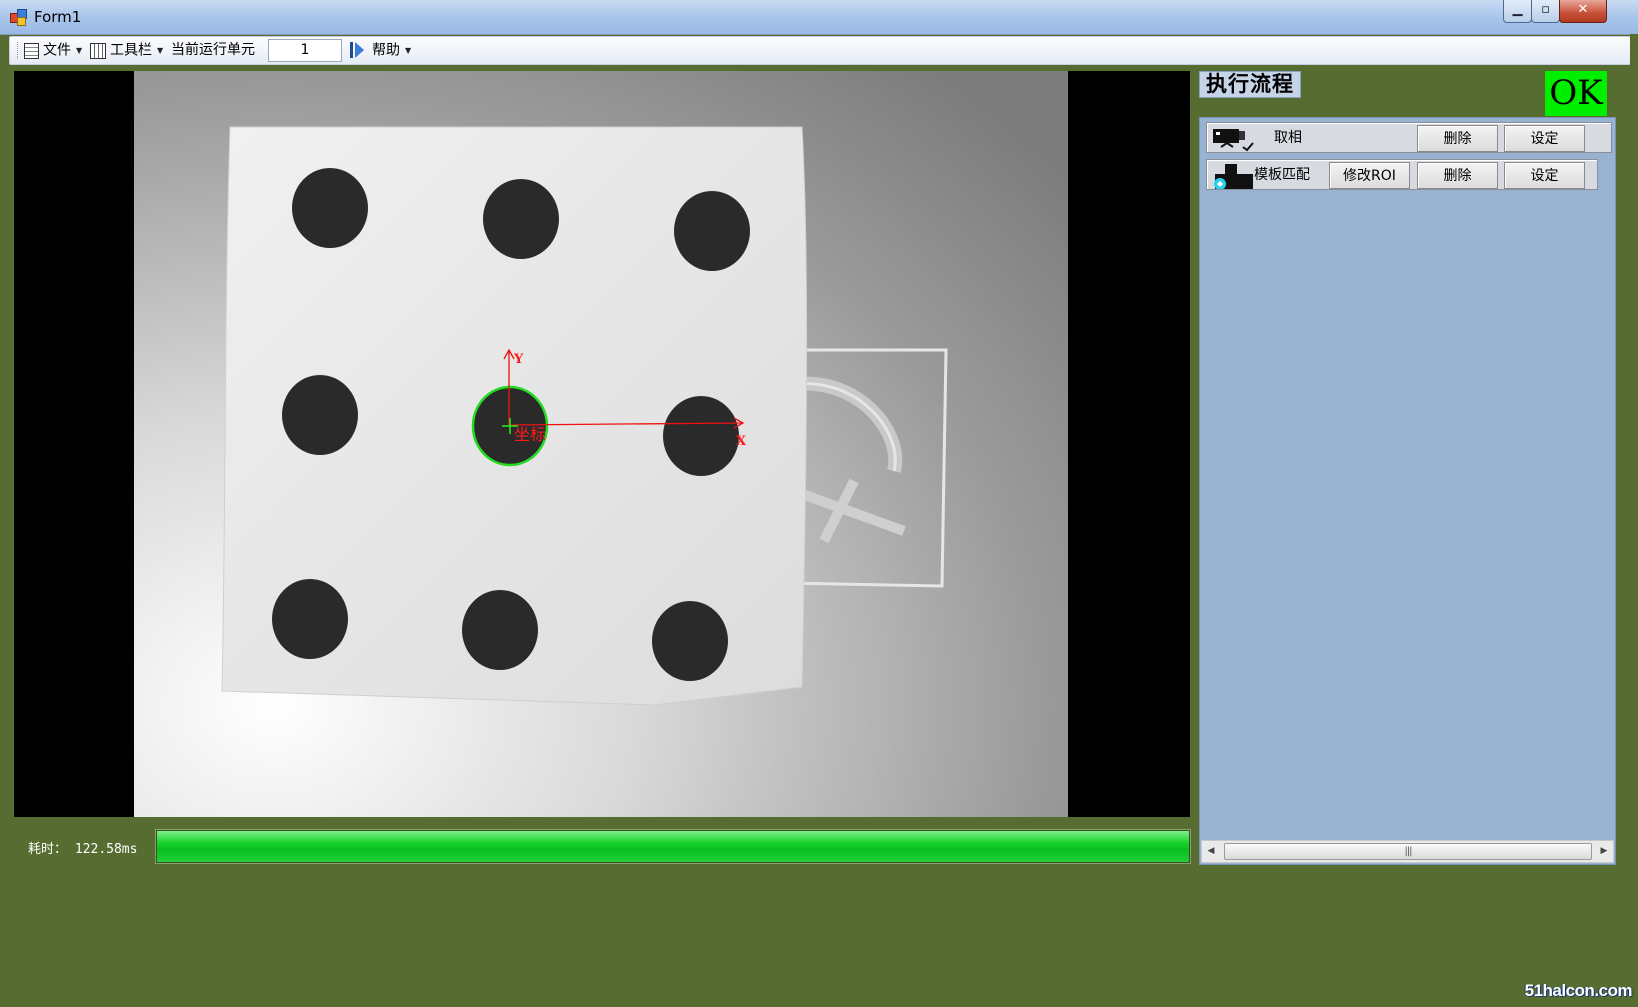 This screenshot has width=1638, height=1007. Describe the element at coordinates (131, 50) in the screenshot. I see `tools-menu-label: 工具栏` at that location.